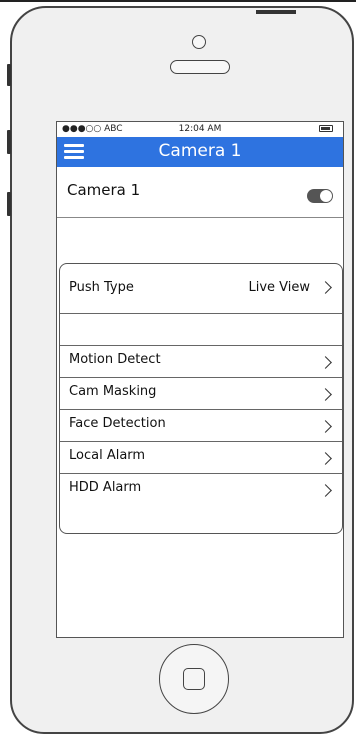 Image resolution: width=356 pixels, height=734 pixels. What do you see at coordinates (201, 393) in the screenshot?
I see `setting-item-cam-masking: Cam Masking` at bounding box center [201, 393].